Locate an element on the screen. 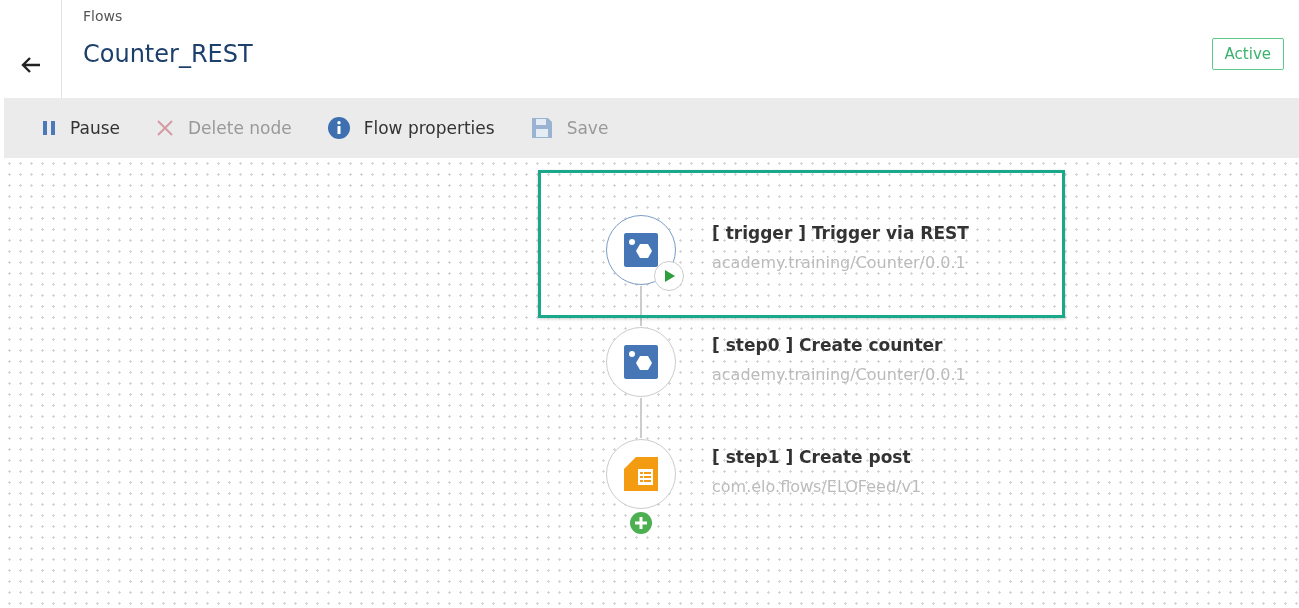 The height and width of the screenshot is (608, 1299). node-title: [ trigger ] Trigger via REST is located at coordinates (840, 232).